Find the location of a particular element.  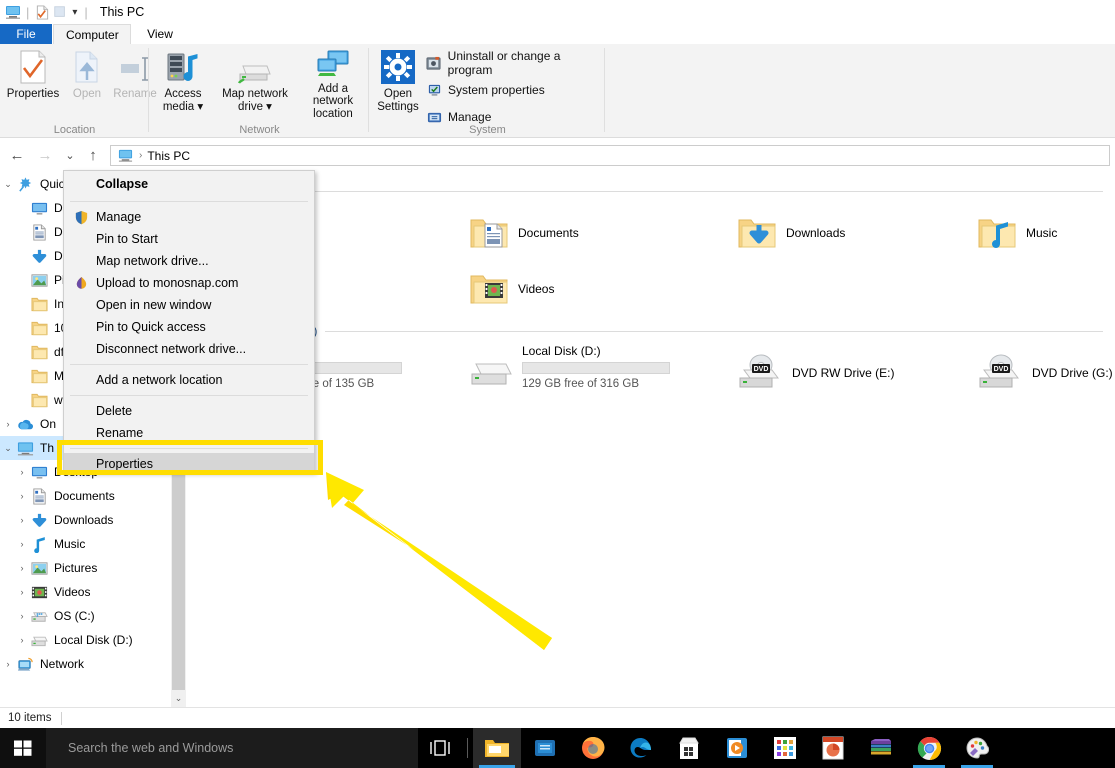

dvd-drive-icon: DVD is located at coordinates (1000, 372).